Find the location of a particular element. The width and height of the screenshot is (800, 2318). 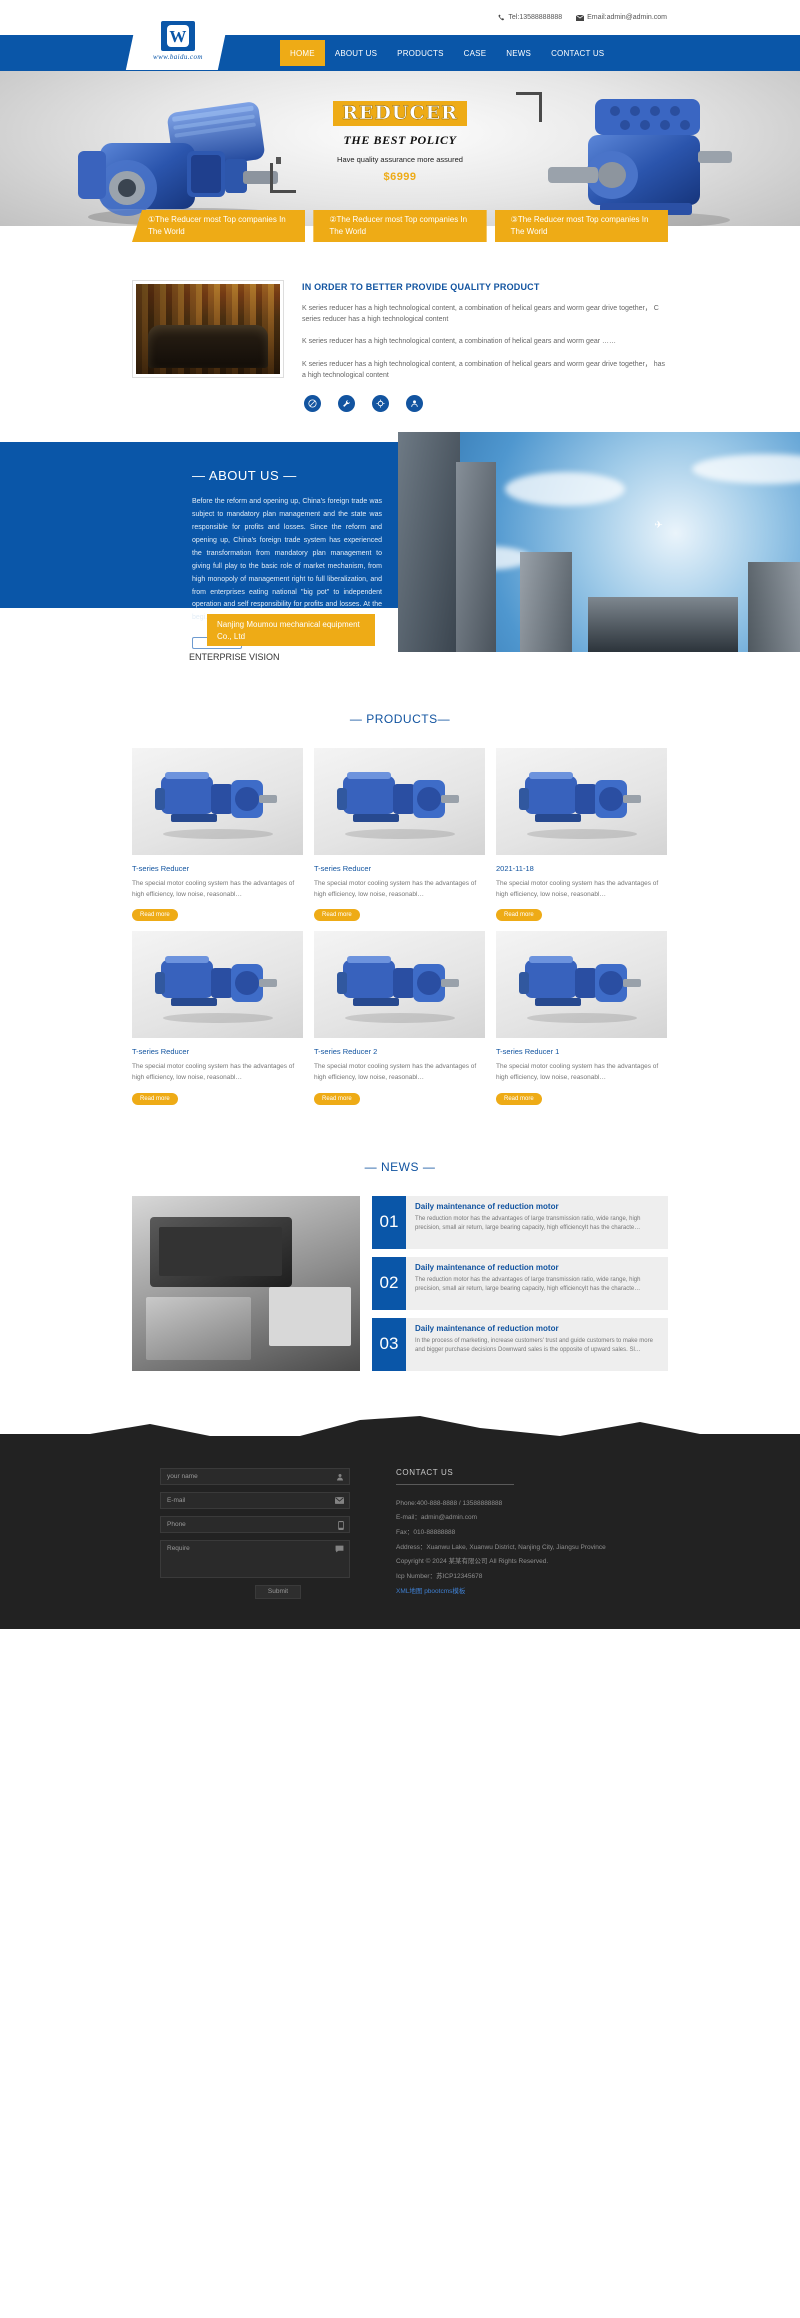

nav-item-home: HOME is located at coordinates (302, 53).